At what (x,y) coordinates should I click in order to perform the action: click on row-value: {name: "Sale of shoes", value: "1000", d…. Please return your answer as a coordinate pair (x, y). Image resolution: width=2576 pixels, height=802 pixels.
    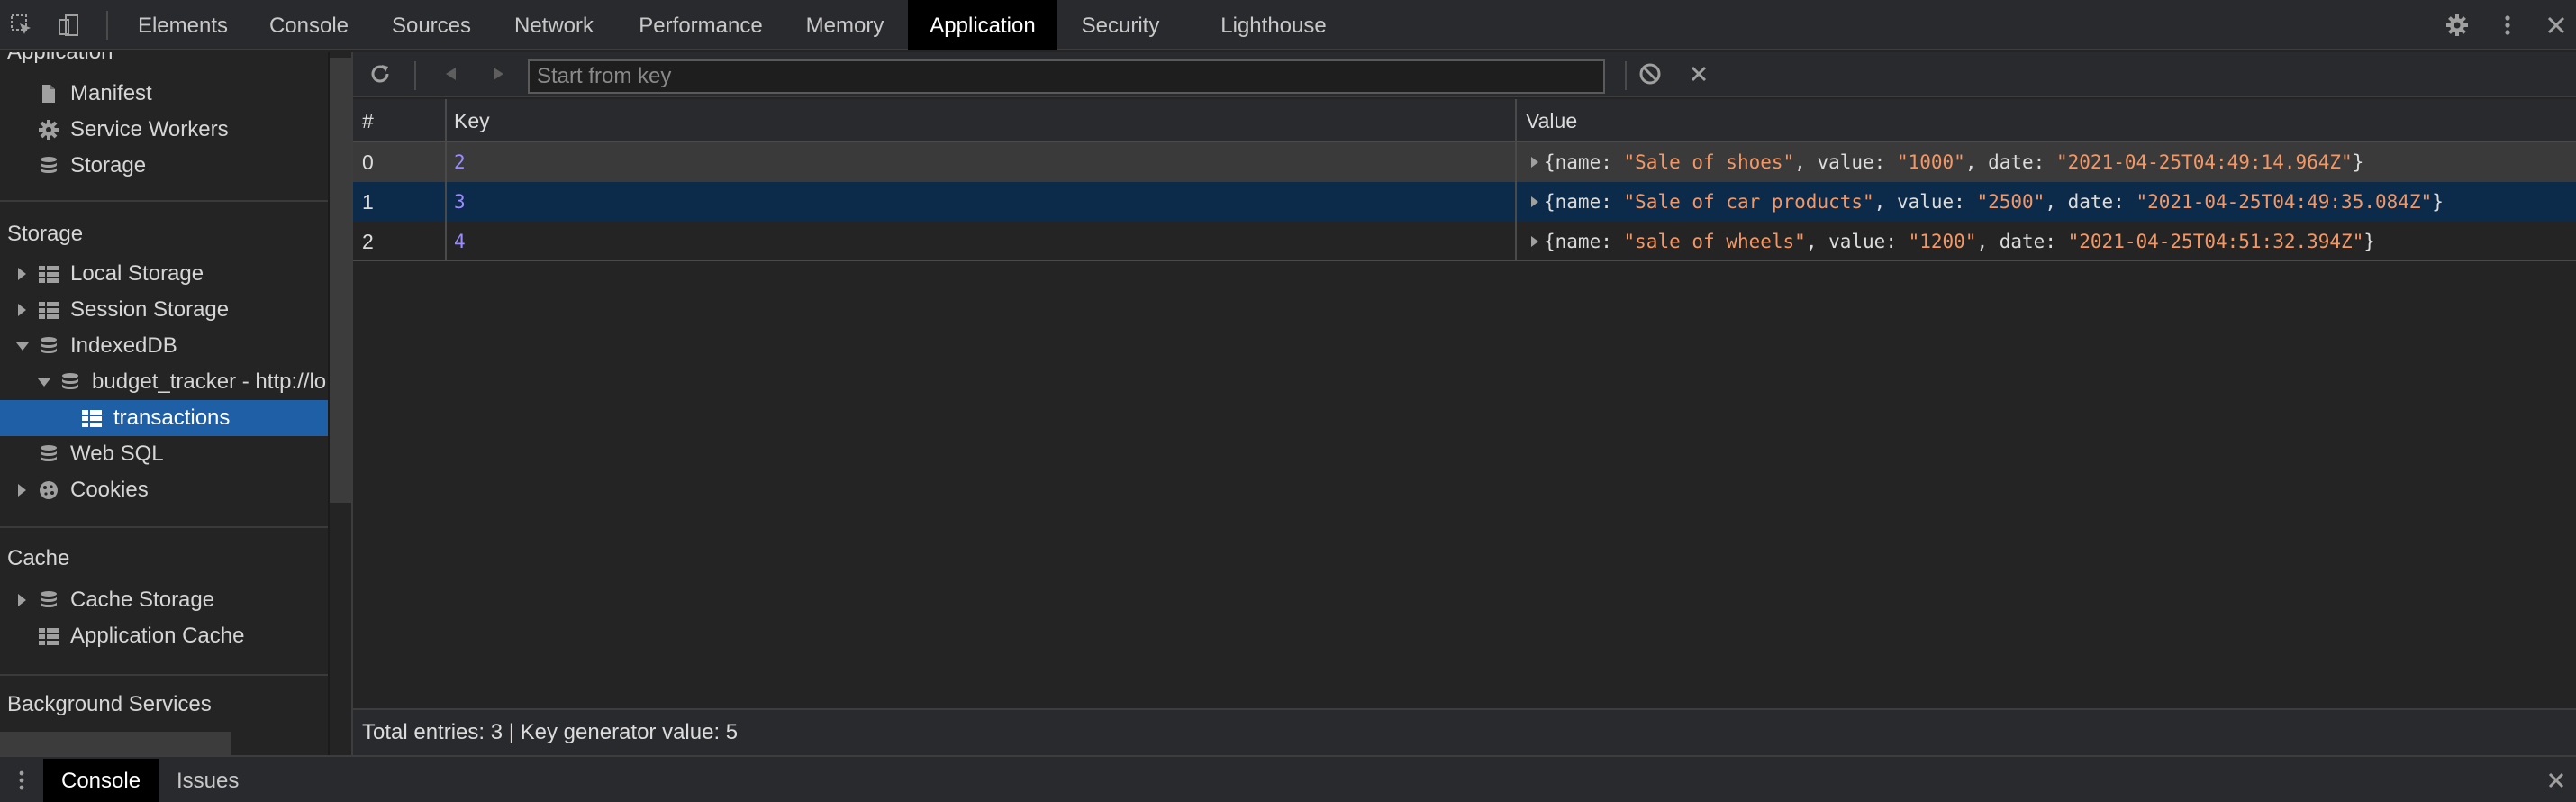
    Looking at the image, I should click on (2047, 162).